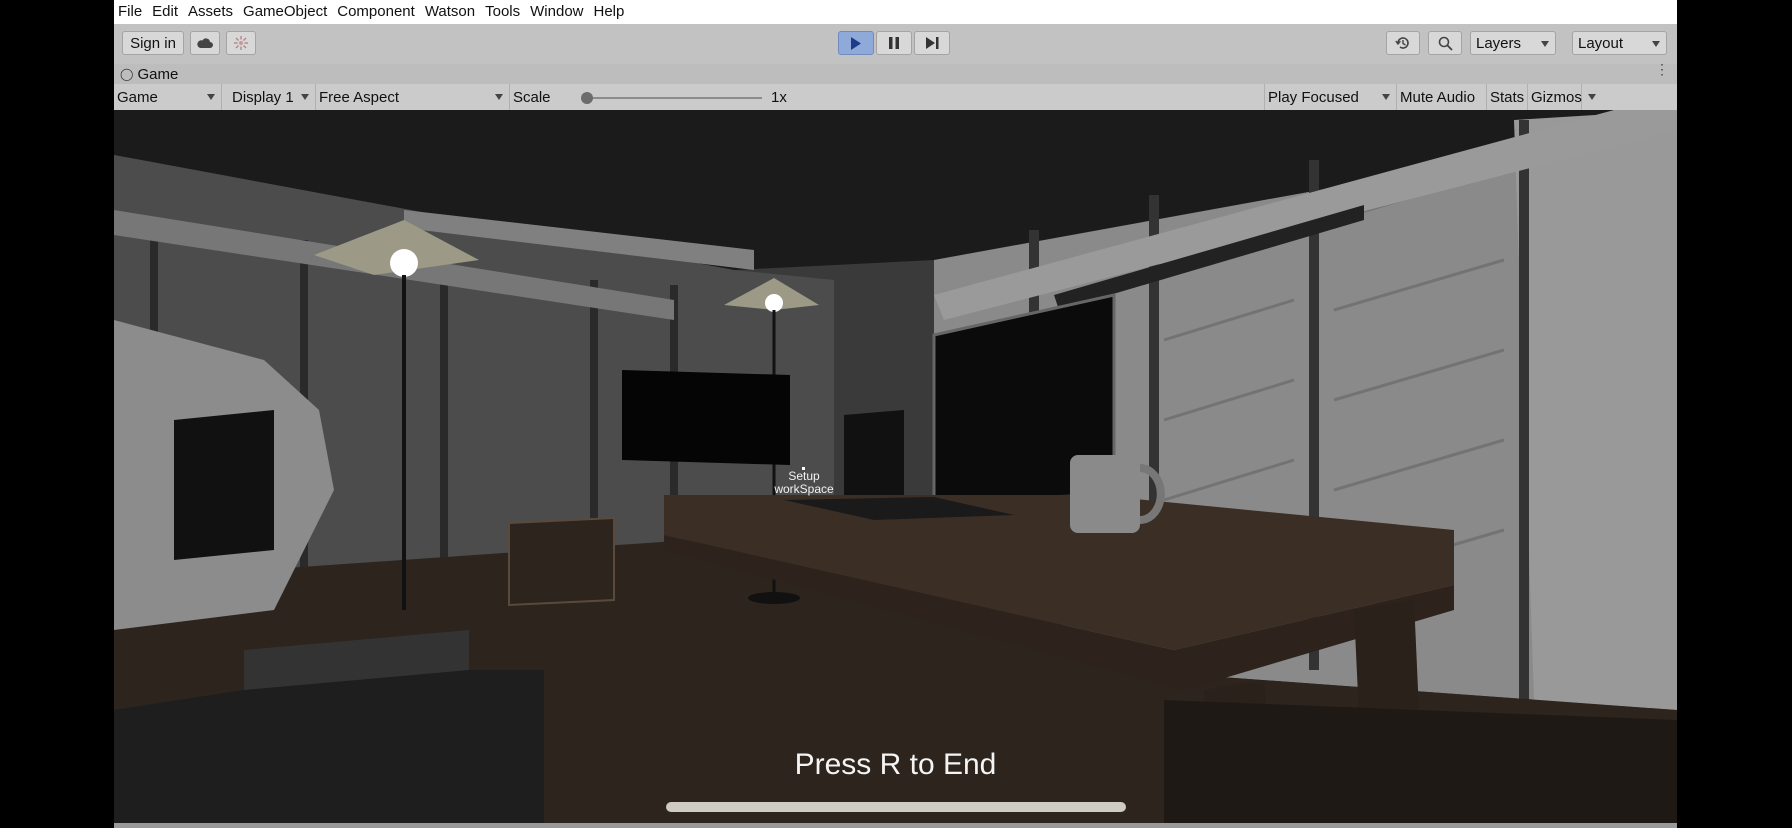 This screenshot has width=1792, height=828. I want to click on main-toolbar: Sign in Layers Layout, so click(895, 44).